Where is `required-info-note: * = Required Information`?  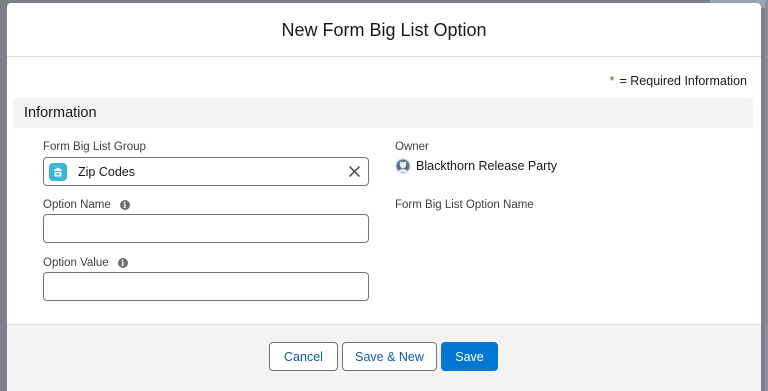
required-info-note: * = Required Information is located at coordinates (678, 81).